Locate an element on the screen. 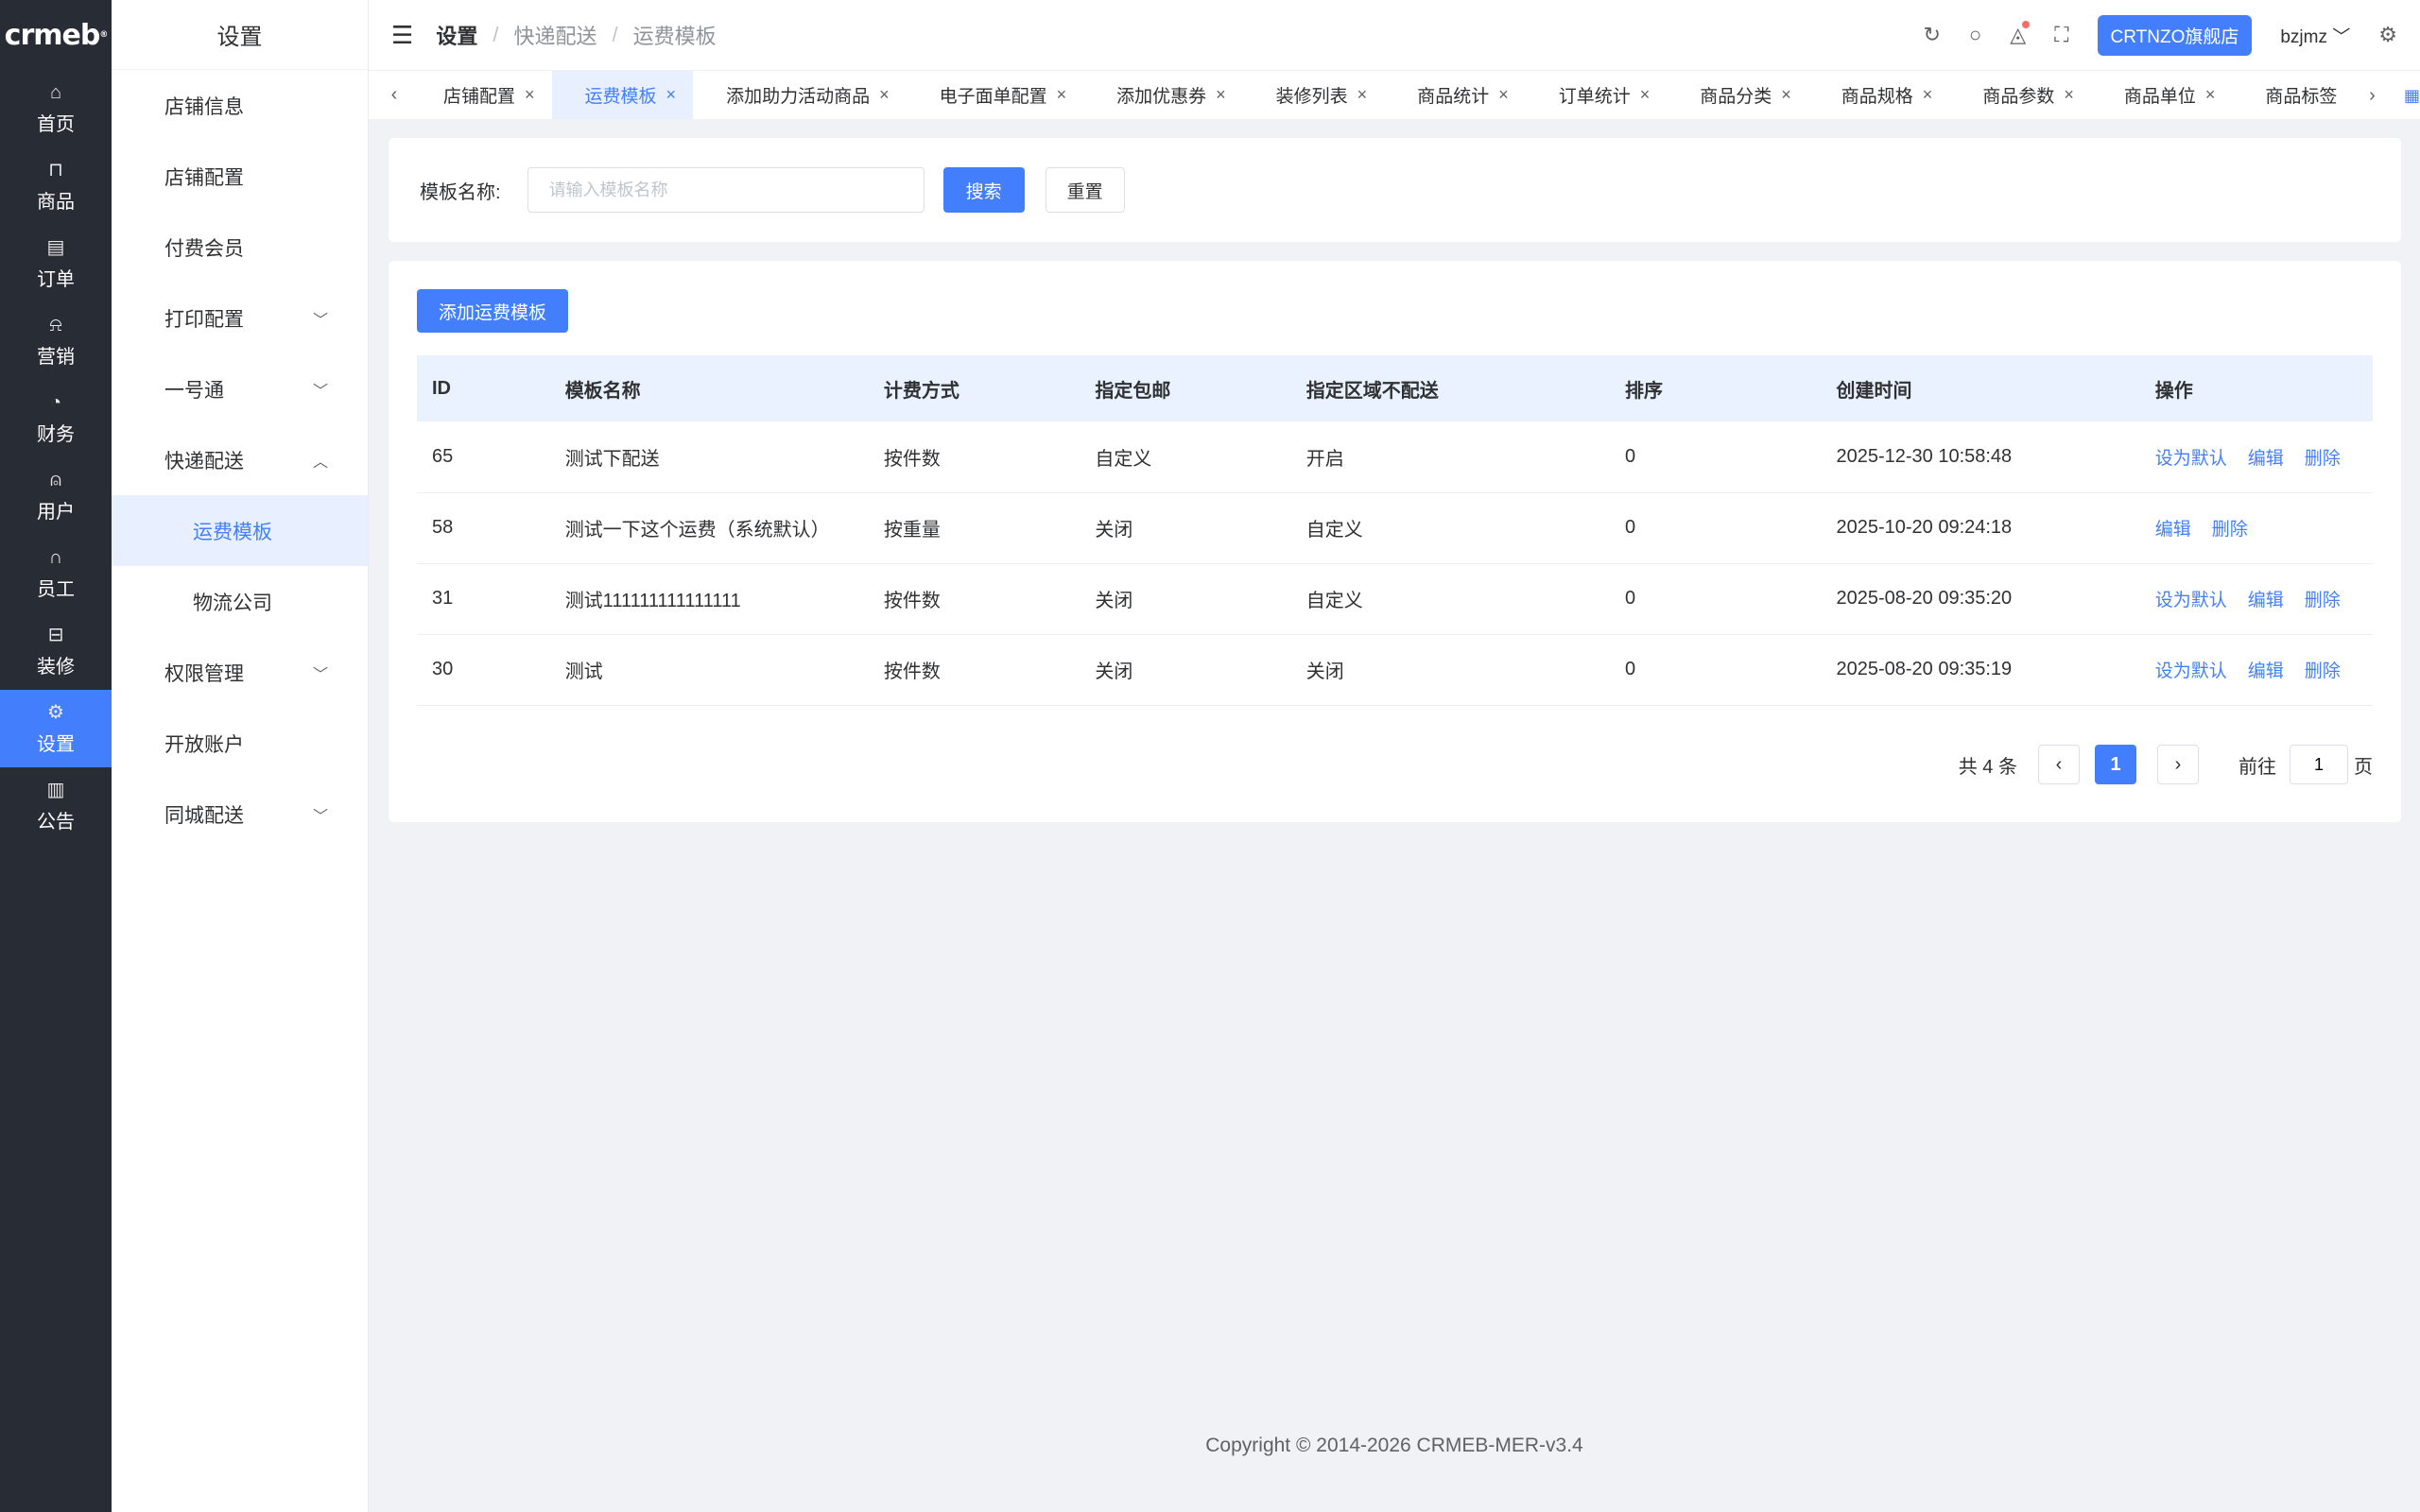  search-button: 搜索 is located at coordinates (984, 190).